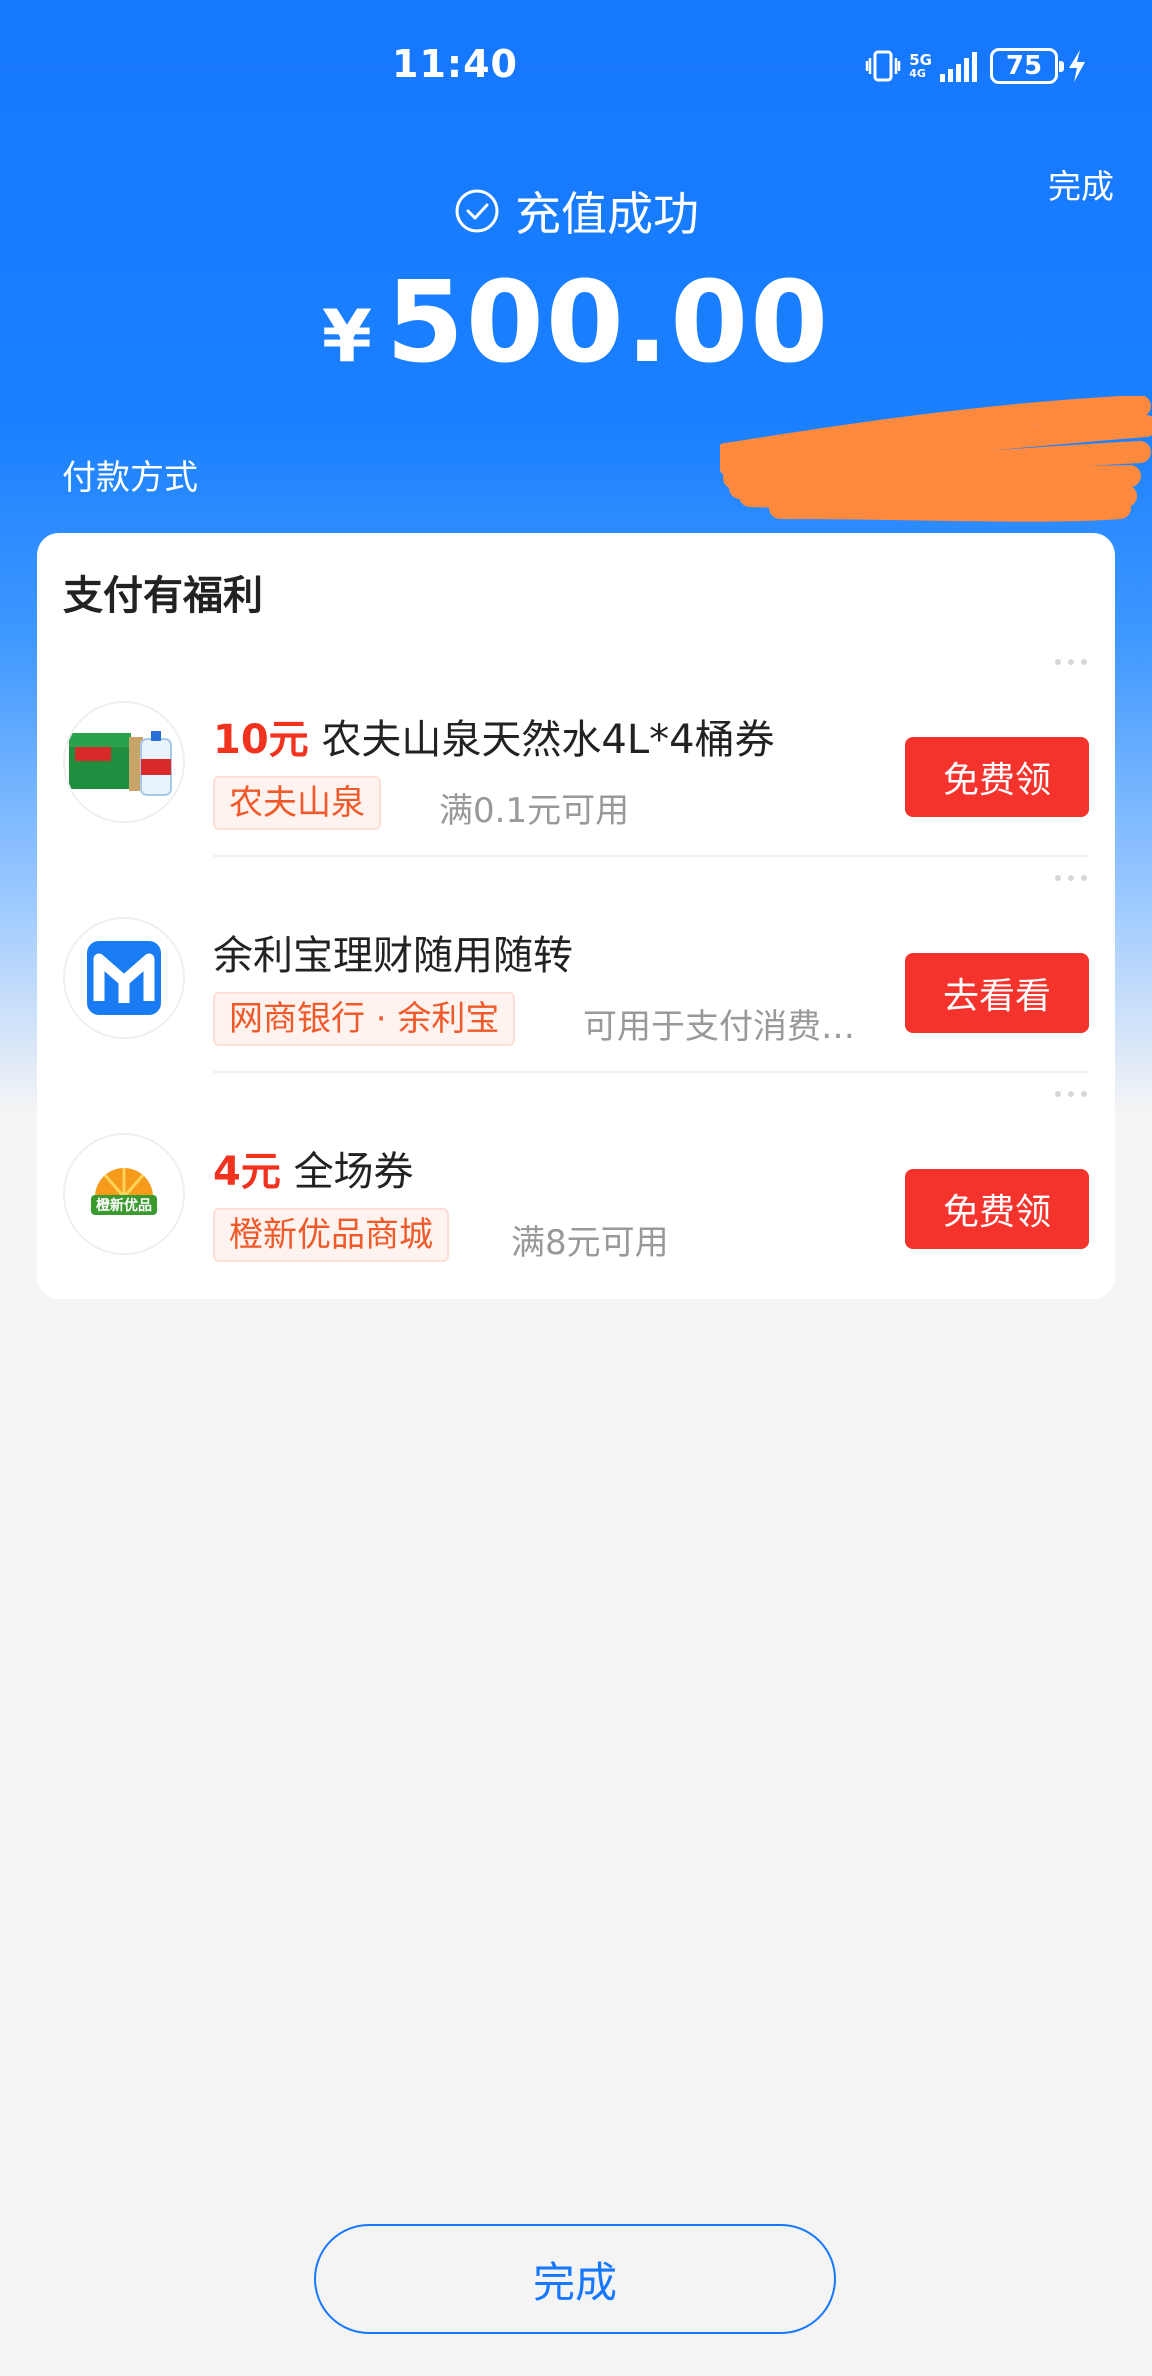 The image size is (1152, 2376). What do you see at coordinates (576, 976) in the screenshot?
I see `benefit-item-yulibao: 余利宝理财随用随转 网商银行 · 余利宝 可用于支付消费… 去看看` at bounding box center [576, 976].